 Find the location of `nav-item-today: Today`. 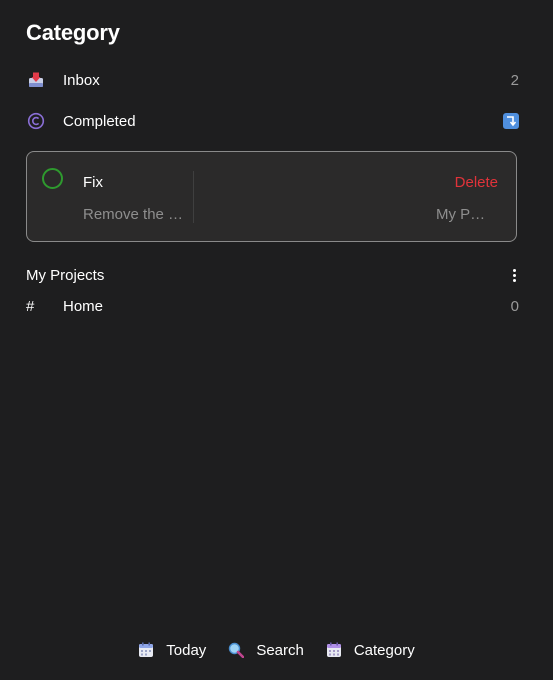

nav-item-today: Today is located at coordinates (172, 650).